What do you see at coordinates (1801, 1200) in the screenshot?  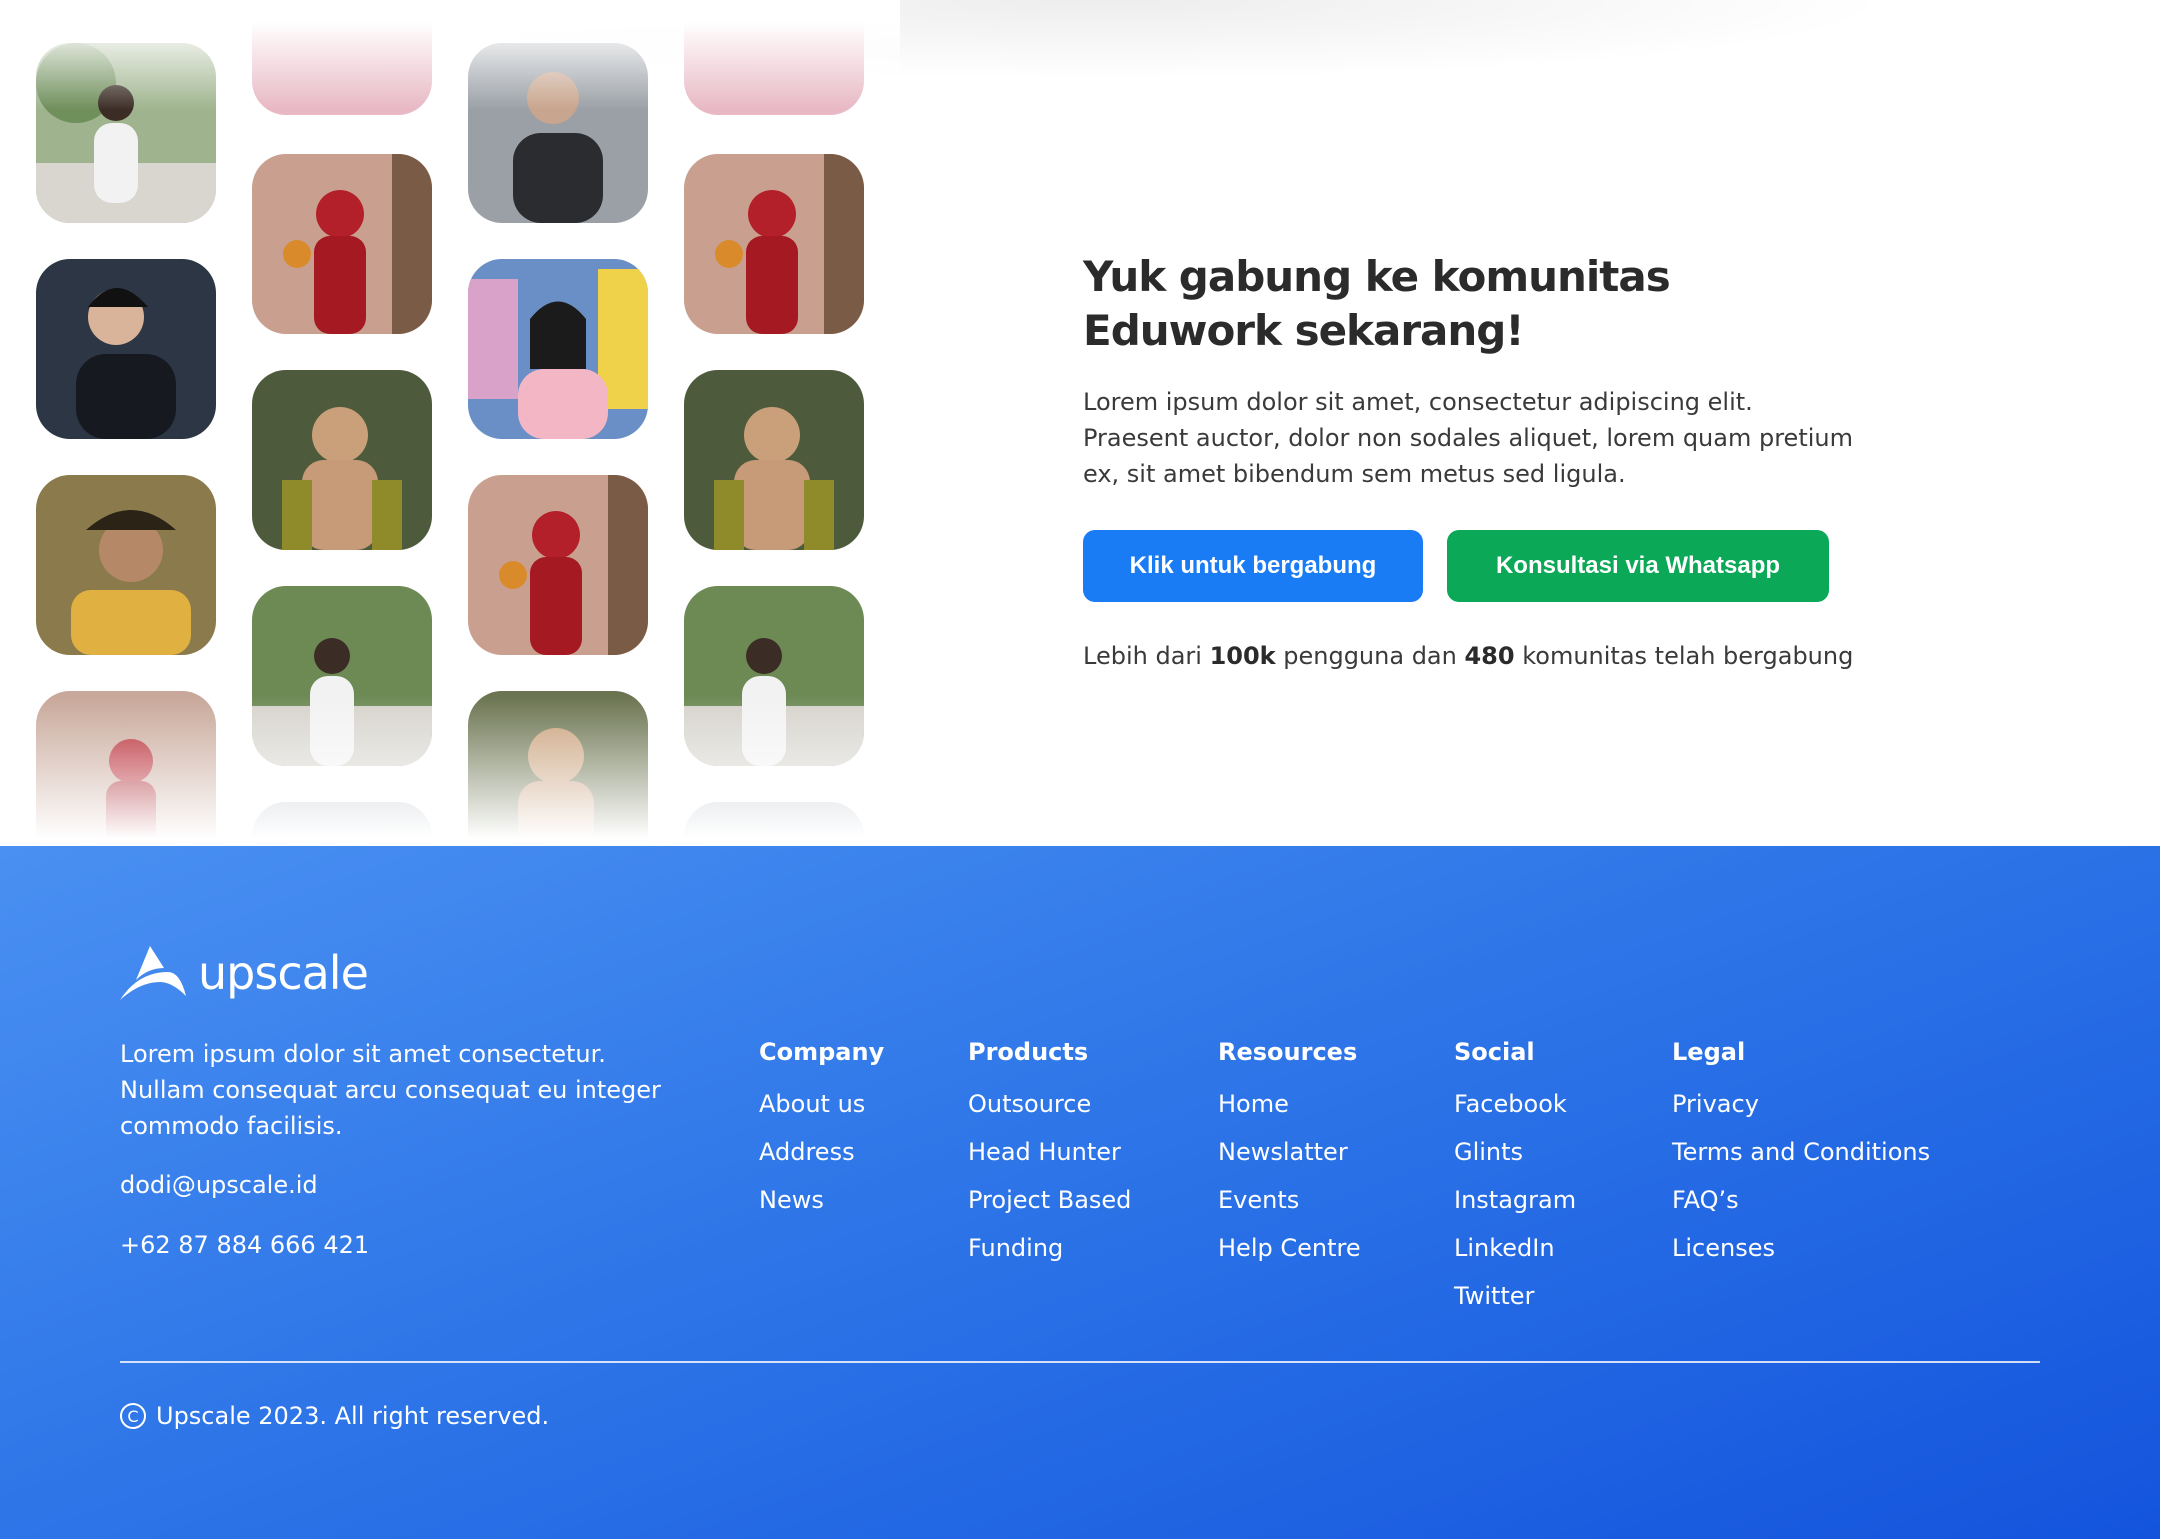 I see `footer-link-faq: FAQ’s` at bounding box center [1801, 1200].